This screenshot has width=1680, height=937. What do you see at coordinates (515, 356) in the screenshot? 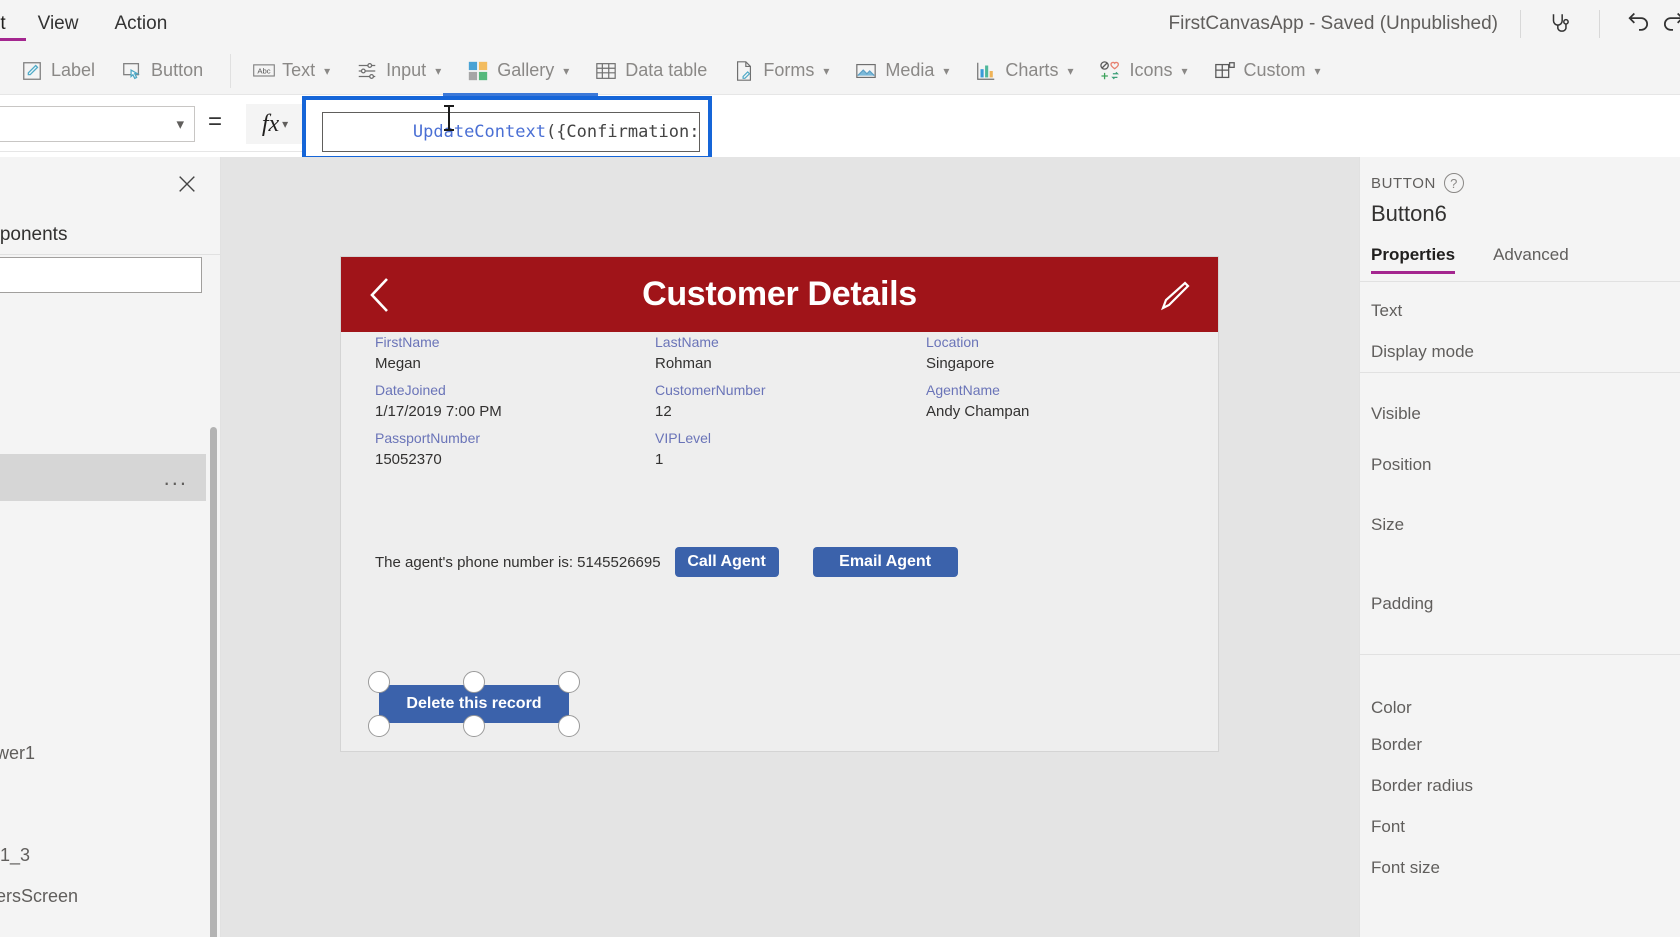
I see `form-field: FirstName Megan` at bounding box center [515, 356].